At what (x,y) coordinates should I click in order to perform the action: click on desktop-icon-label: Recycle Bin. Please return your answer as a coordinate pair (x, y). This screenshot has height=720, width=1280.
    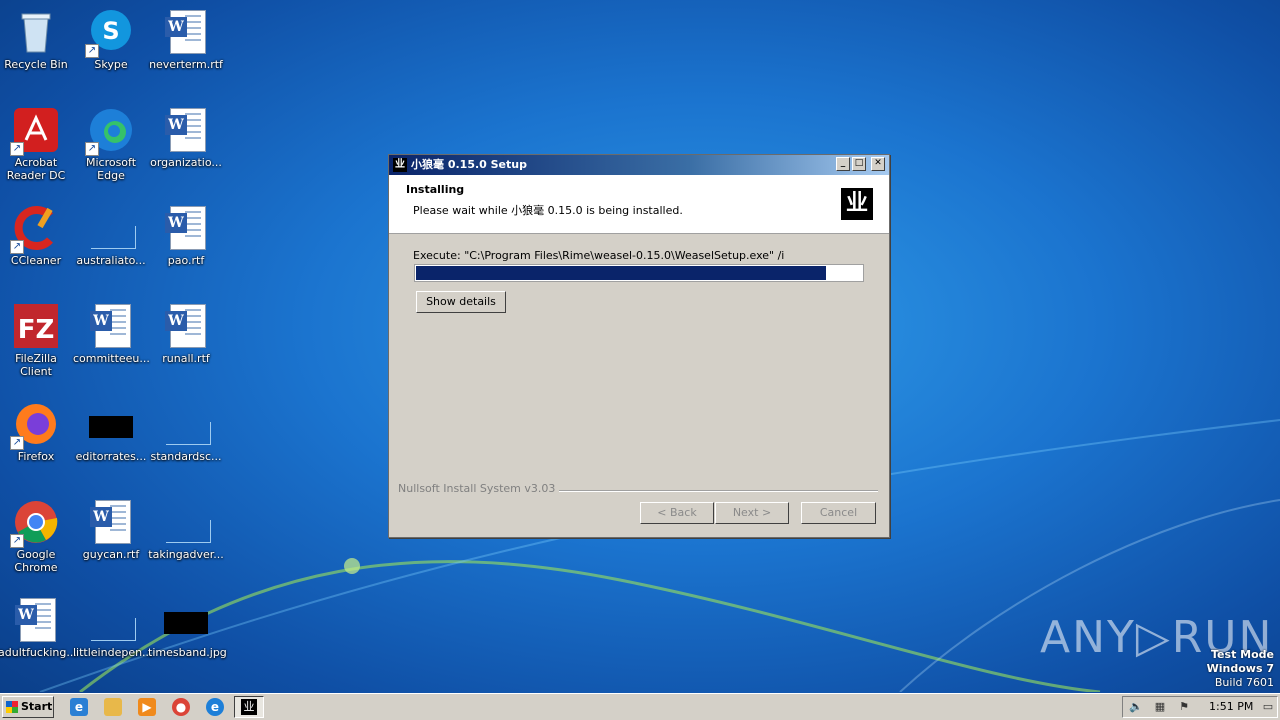
    Looking at the image, I should click on (36, 64).